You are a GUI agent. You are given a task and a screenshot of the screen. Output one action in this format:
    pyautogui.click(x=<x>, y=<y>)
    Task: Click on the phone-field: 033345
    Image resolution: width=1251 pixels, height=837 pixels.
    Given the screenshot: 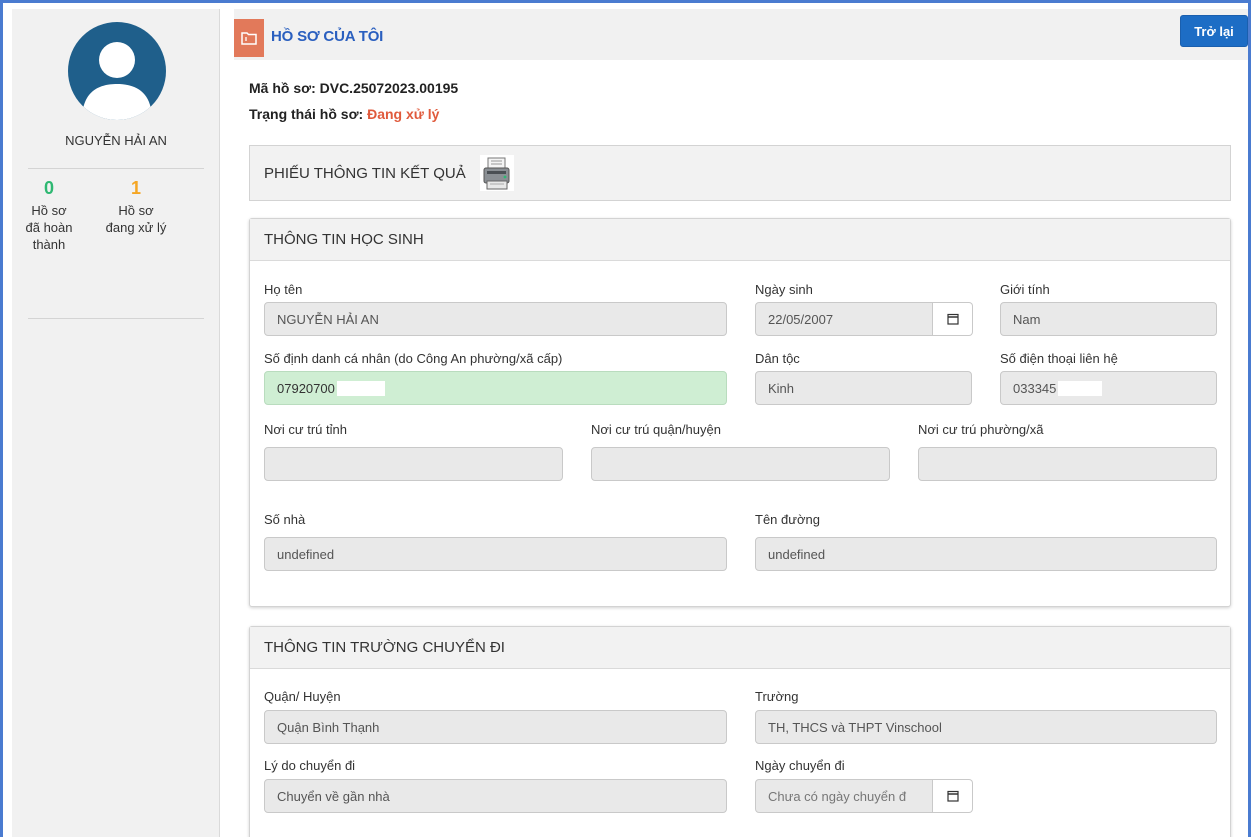 What is the action you would take?
    pyautogui.click(x=1108, y=388)
    